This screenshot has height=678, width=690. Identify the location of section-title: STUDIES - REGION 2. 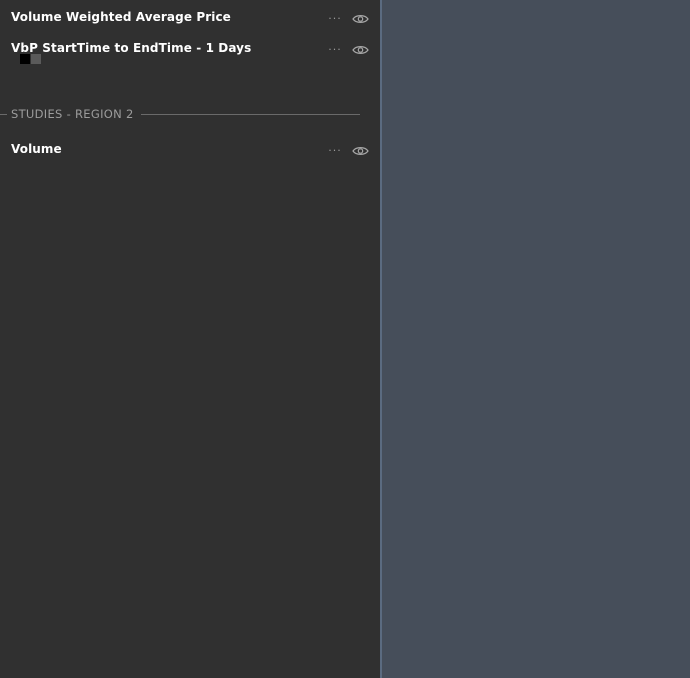
(72, 114).